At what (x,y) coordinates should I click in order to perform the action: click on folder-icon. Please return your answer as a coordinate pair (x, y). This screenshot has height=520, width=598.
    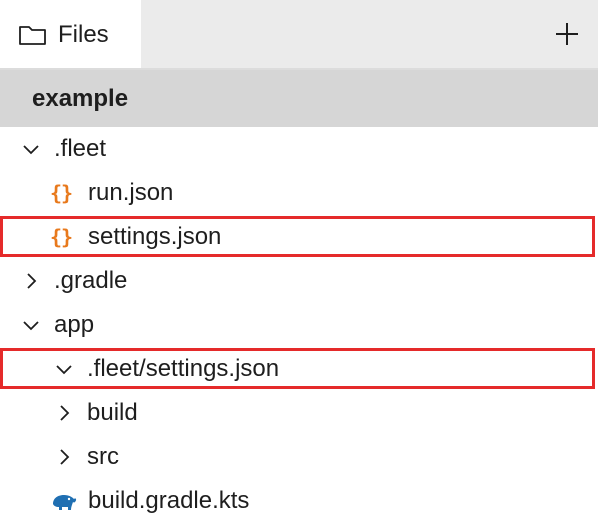
    Looking at the image, I should click on (33, 35).